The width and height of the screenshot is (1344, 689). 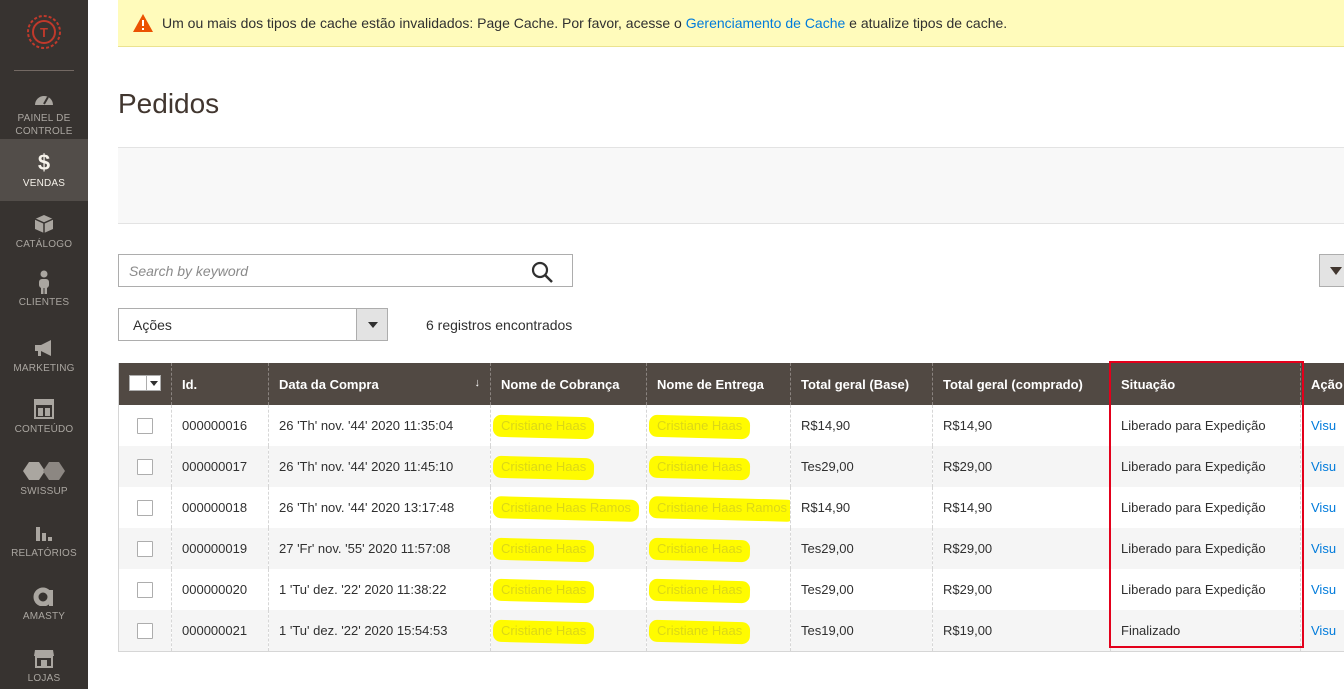 What do you see at coordinates (542, 272) in the screenshot?
I see `search-icon` at bounding box center [542, 272].